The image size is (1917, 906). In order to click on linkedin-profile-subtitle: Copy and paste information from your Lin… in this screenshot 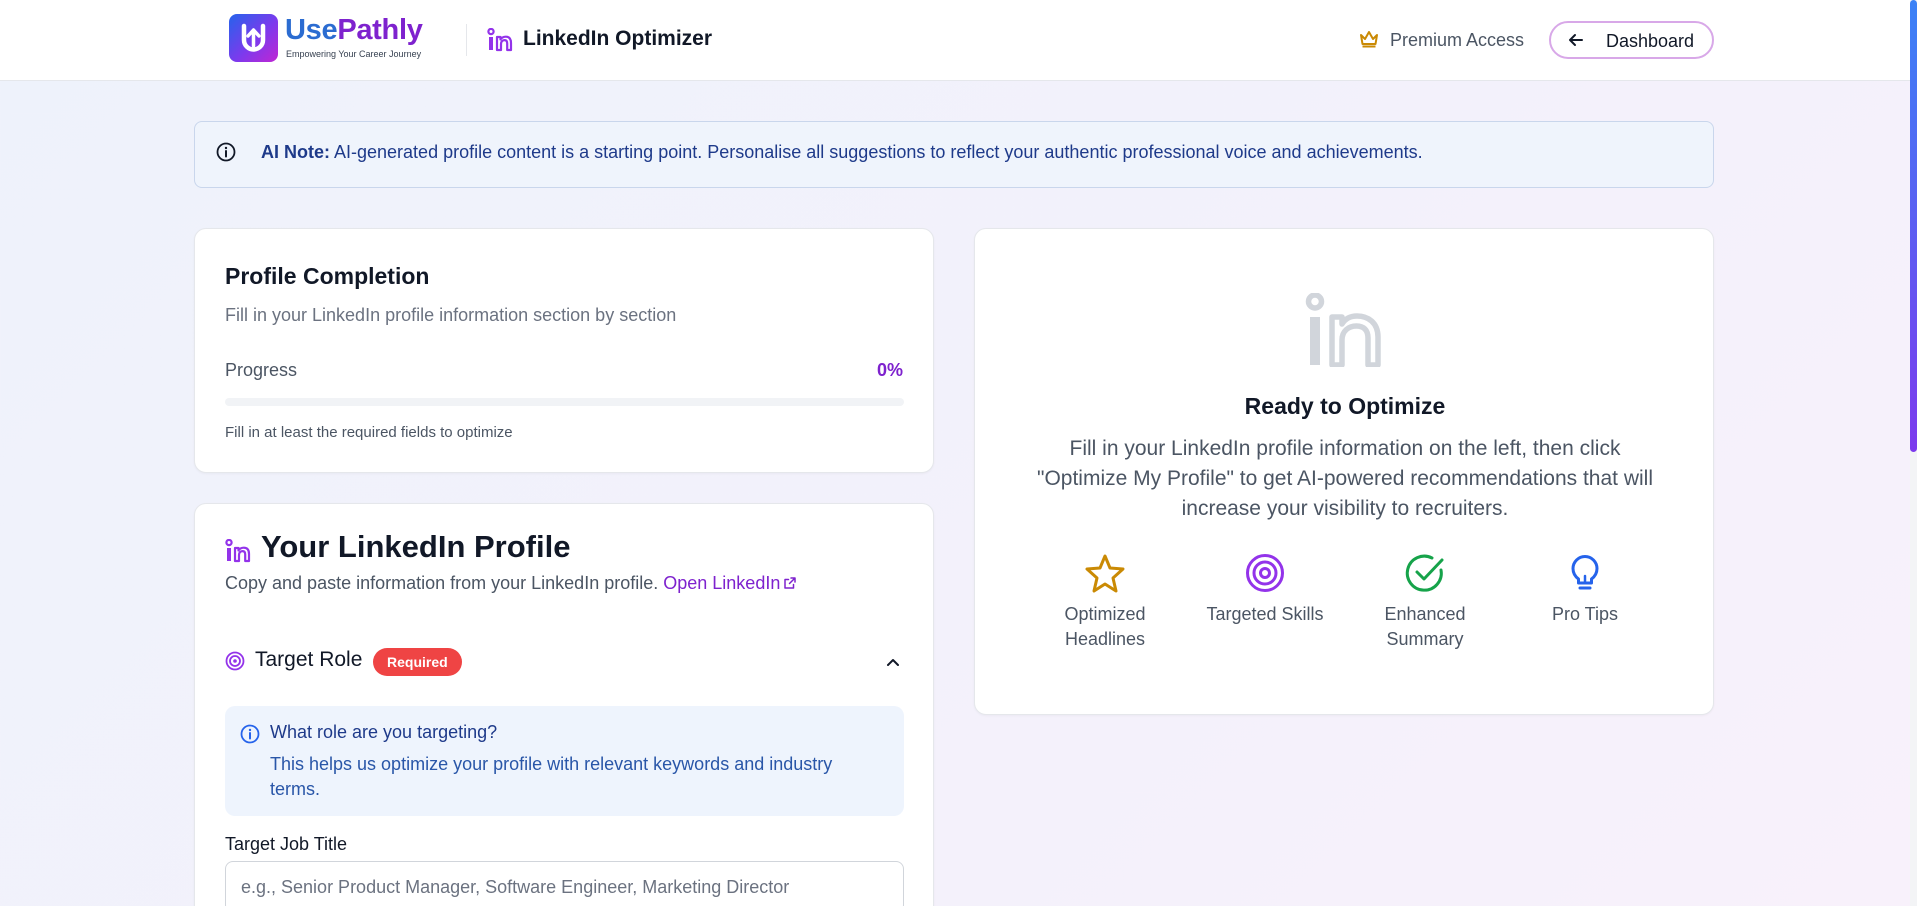, I will do `click(511, 584)`.